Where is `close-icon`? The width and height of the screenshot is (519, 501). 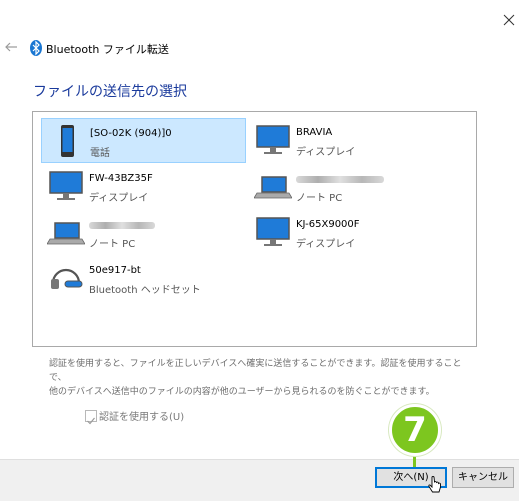
close-icon is located at coordinates (509, 20).